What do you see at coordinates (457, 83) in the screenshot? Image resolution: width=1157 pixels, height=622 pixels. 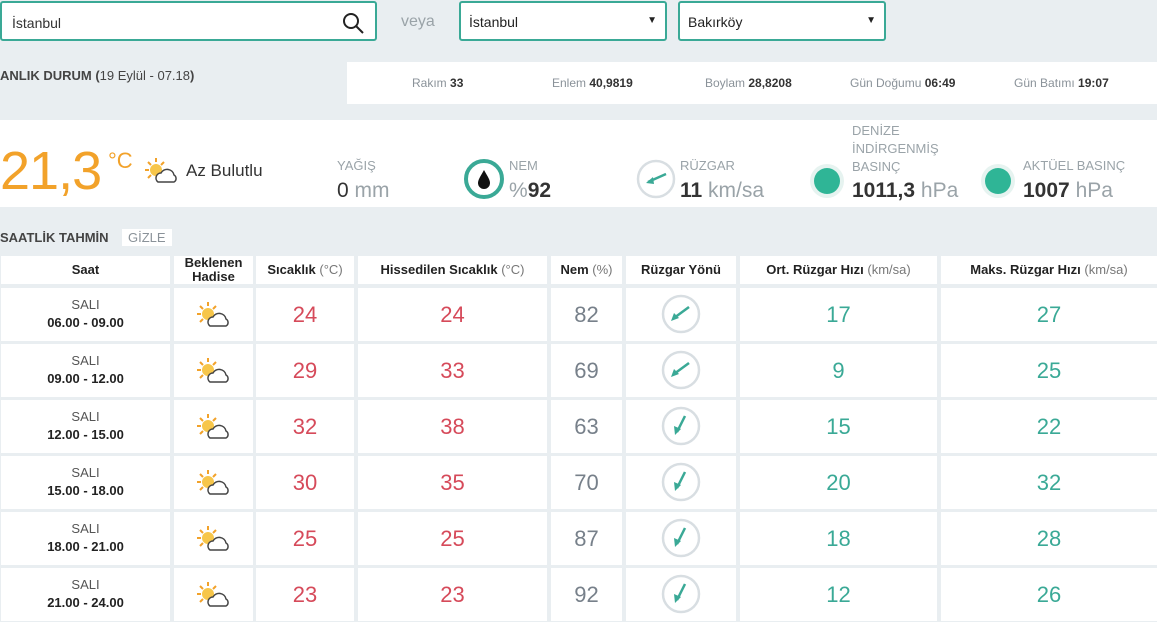 I see `altitude-value: 33` at bounding box center [457, 83].